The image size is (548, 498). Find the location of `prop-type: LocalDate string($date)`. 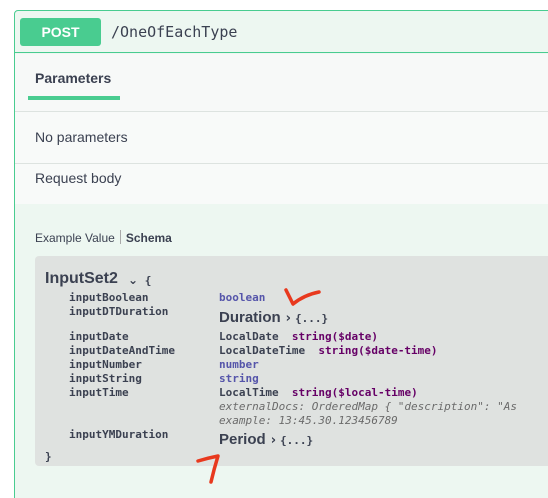

prop-type: LocalDate string($date) is located at coordinates (298, 336).